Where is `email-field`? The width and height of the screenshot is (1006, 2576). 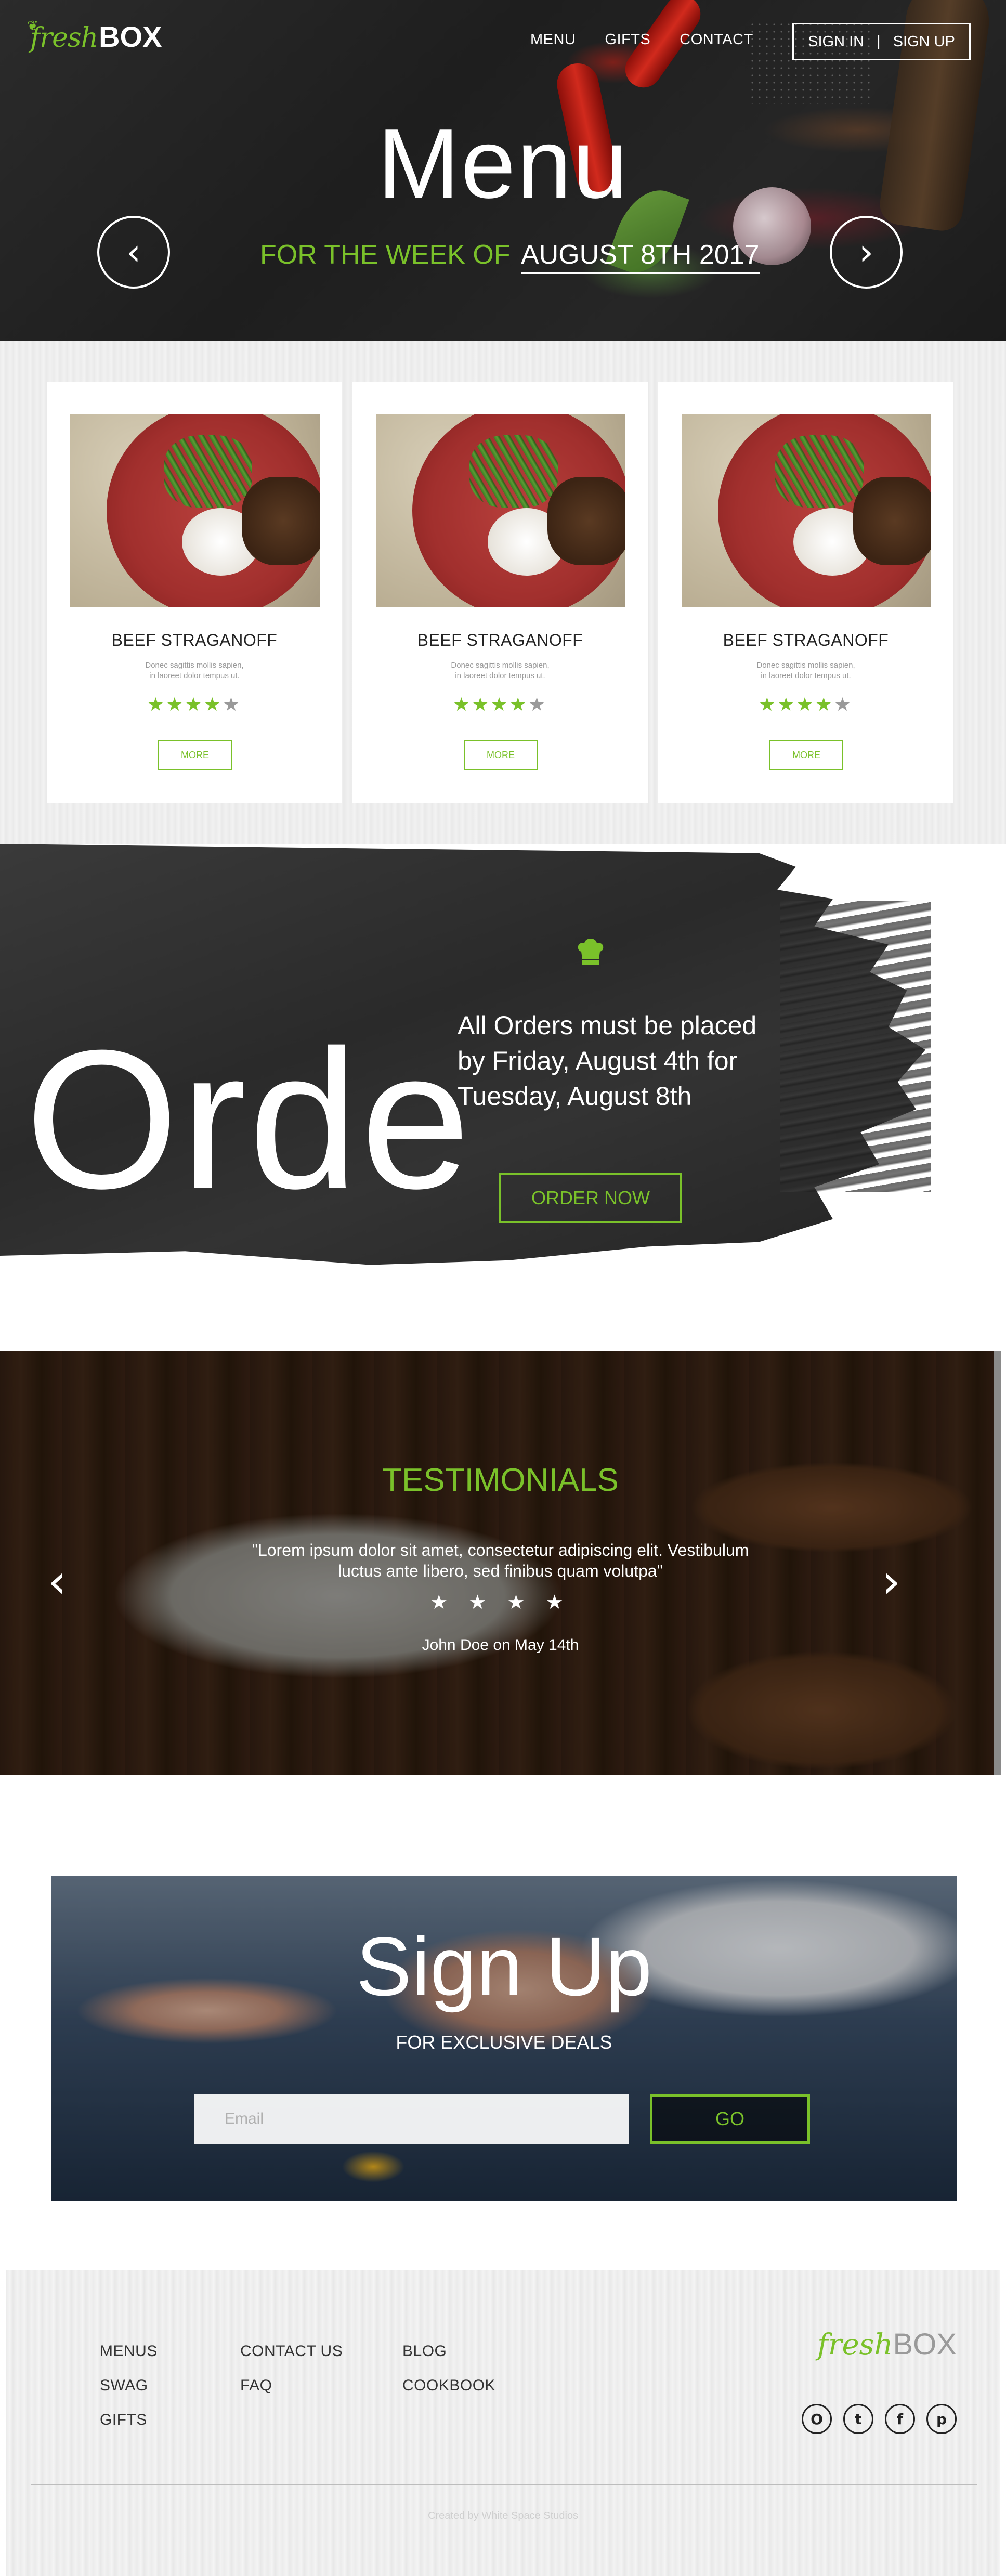 email-field is located at coordinates (411, 2119).